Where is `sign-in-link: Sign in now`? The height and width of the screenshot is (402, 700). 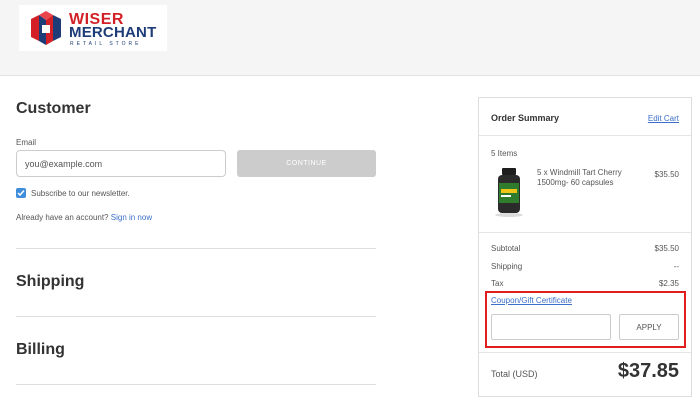 sign-in-link: Sign in now is located at coordinates (131, 217).